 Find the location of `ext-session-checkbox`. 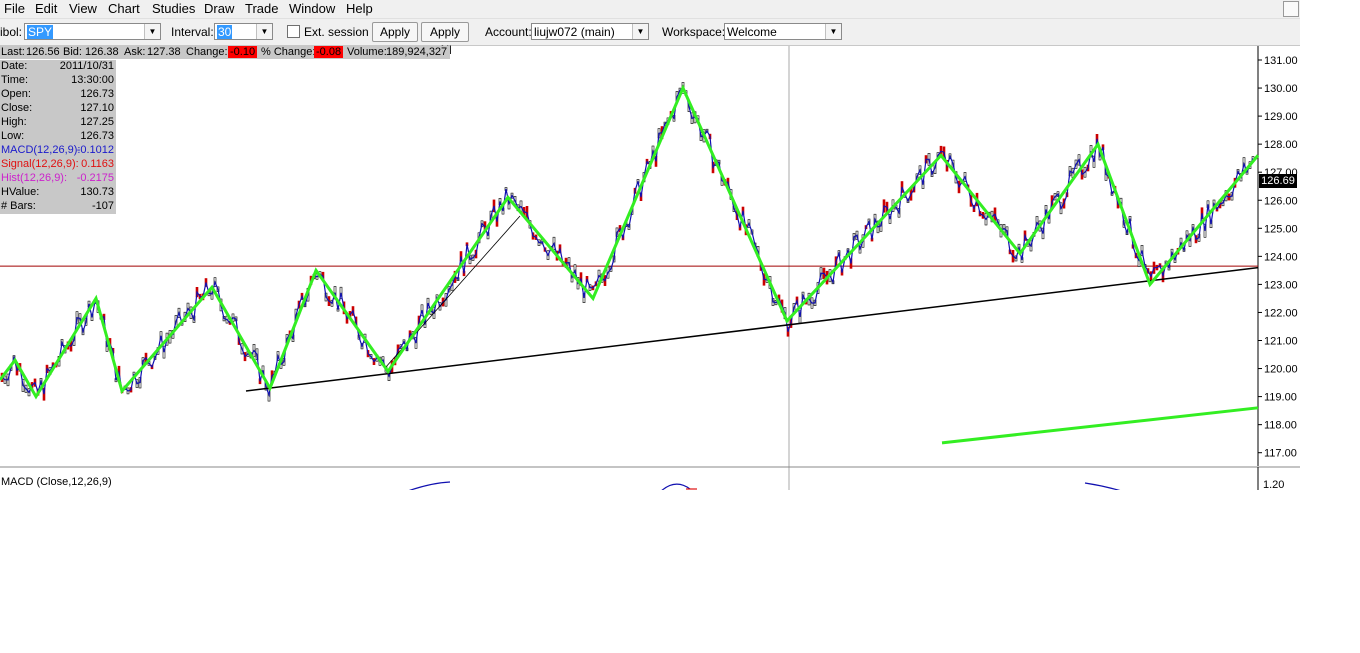

ext-session-checkbox is located at coordinates (293, 31).